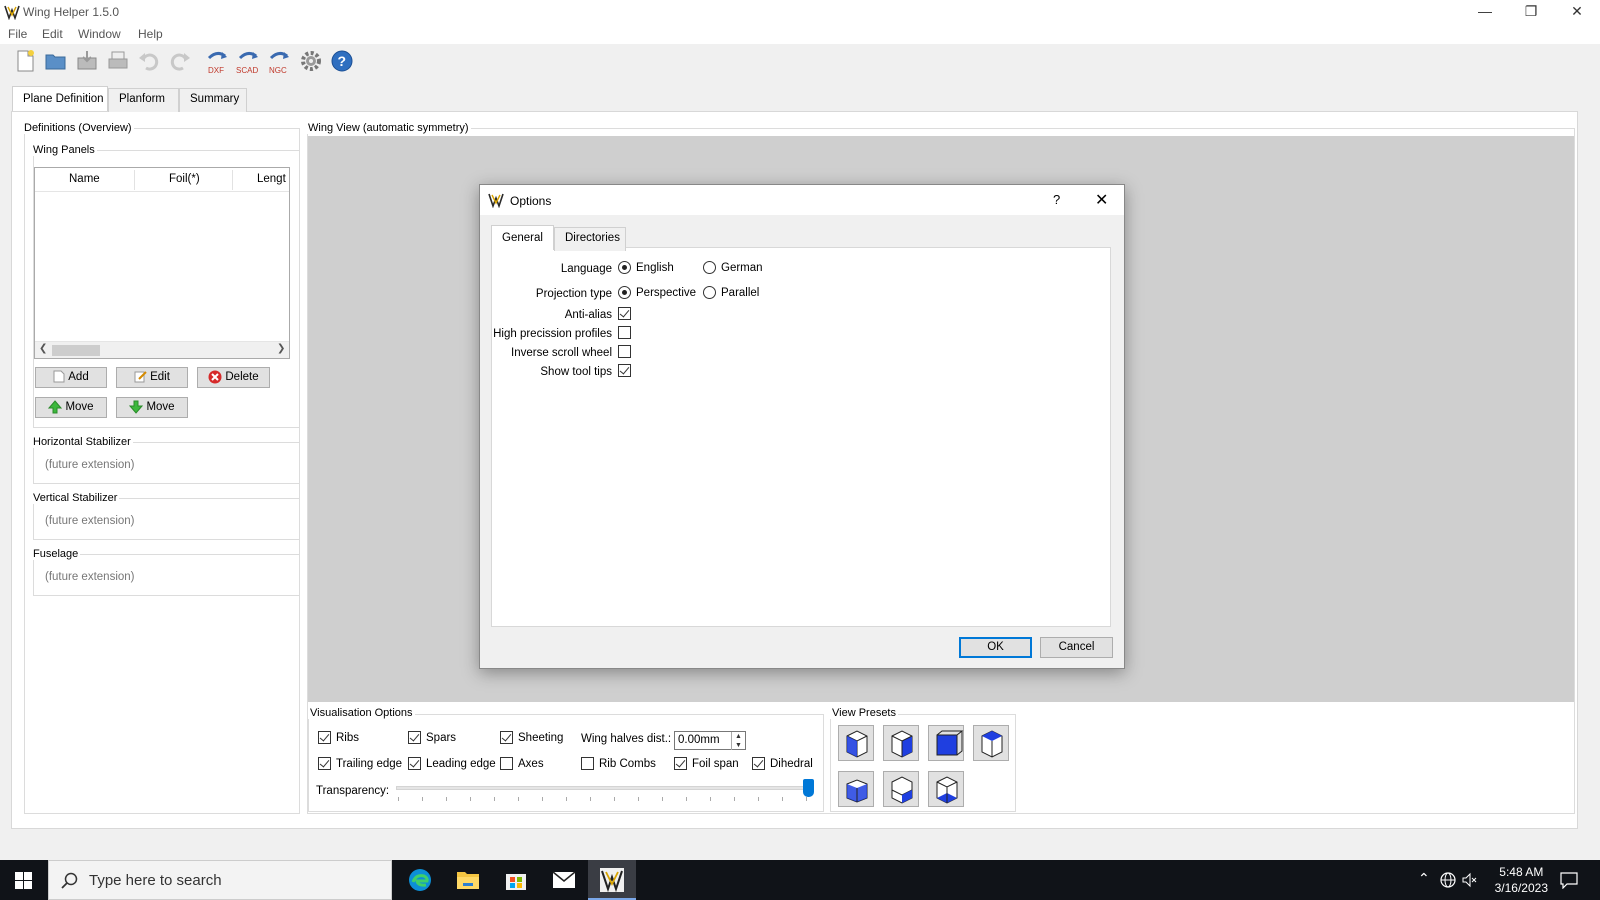  I want to click on minimize-button: —, so click(1485, 12).